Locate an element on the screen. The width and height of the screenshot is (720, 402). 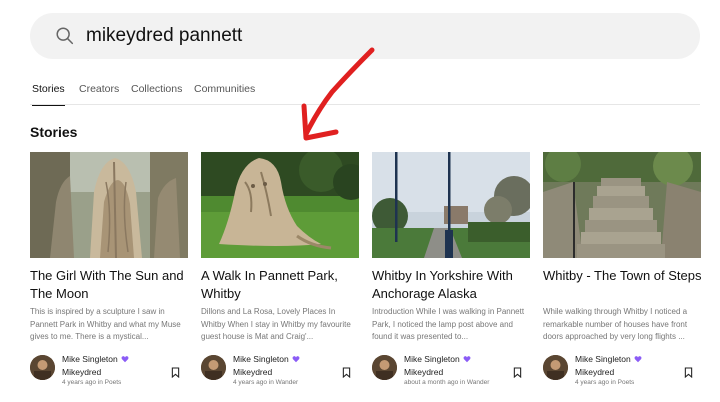
wood-sculpture-image is located at coordinates (109, 205).